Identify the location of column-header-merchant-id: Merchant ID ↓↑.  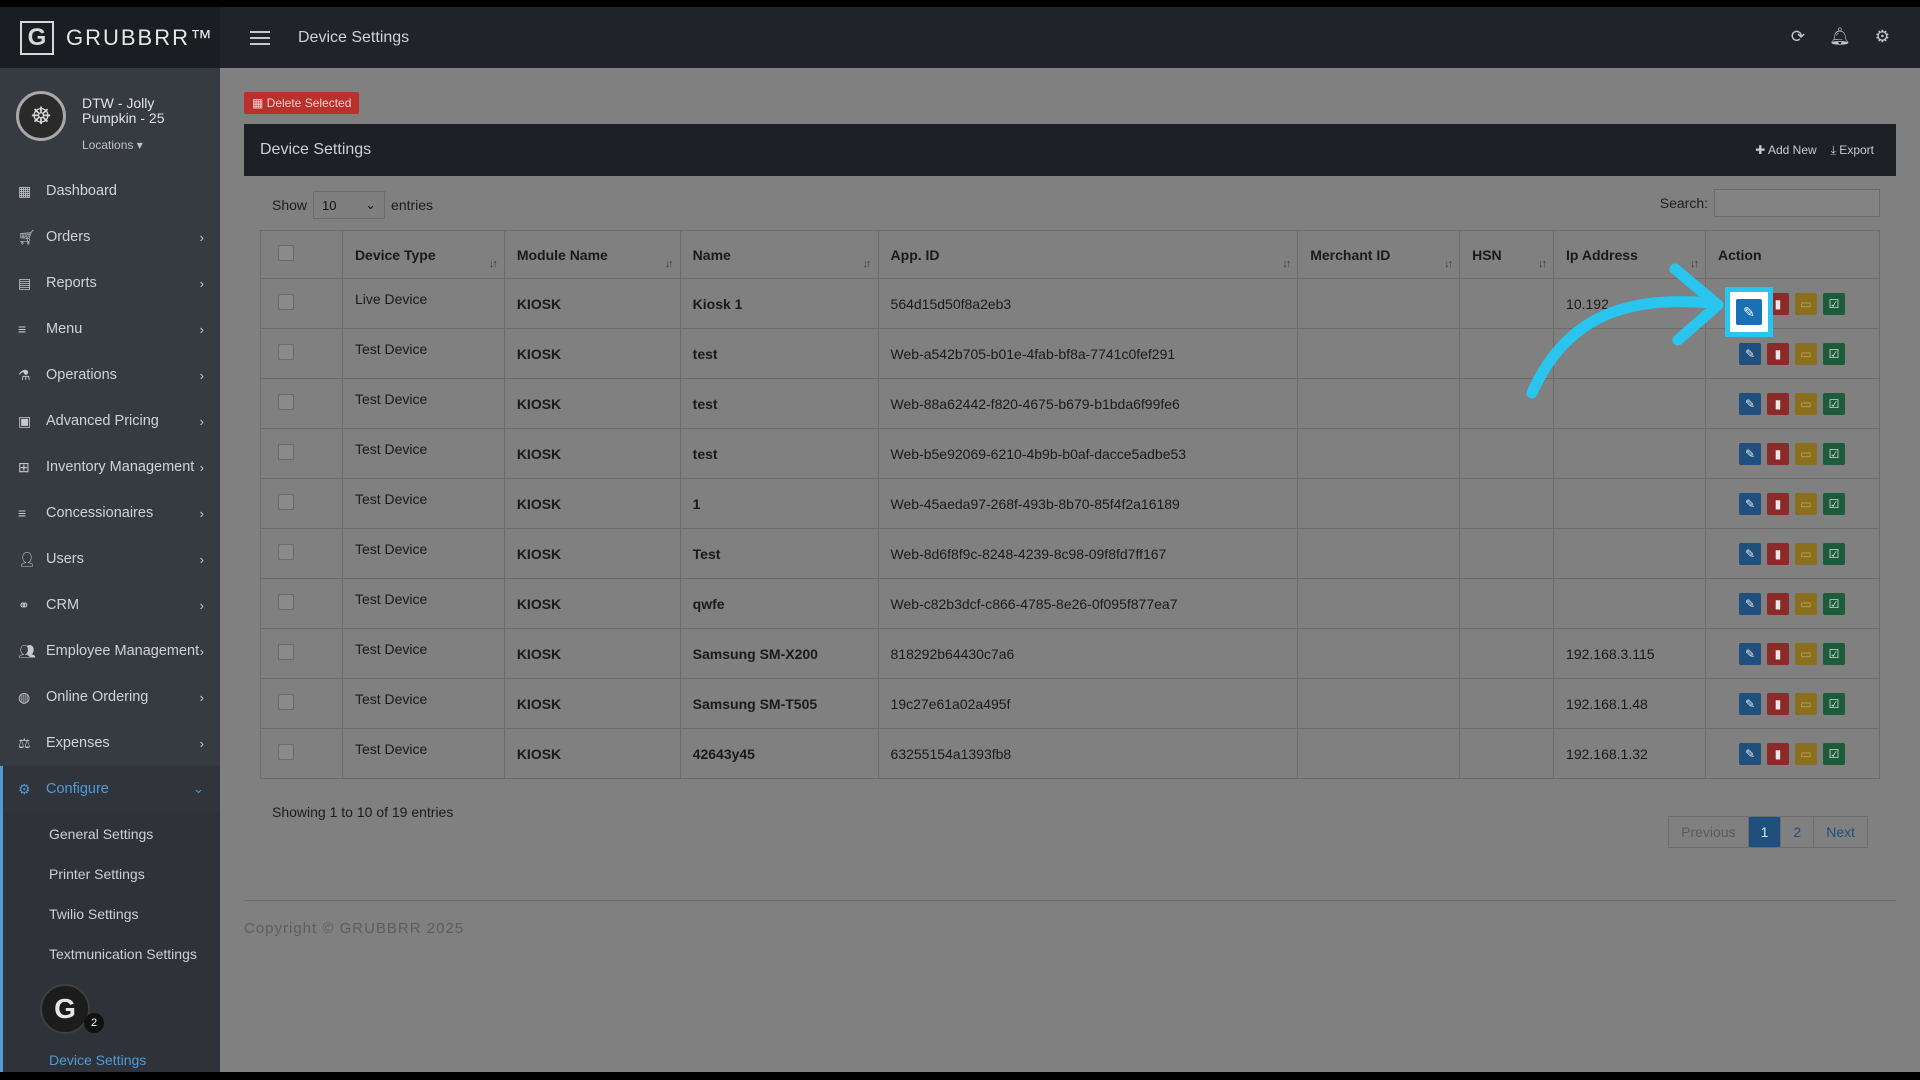
(1379, 254).